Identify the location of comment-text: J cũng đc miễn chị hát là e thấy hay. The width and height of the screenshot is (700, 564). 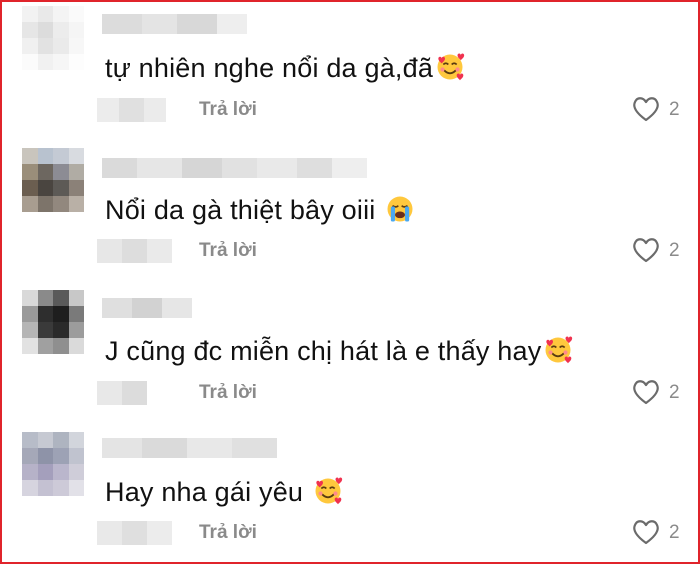
(339, 351).